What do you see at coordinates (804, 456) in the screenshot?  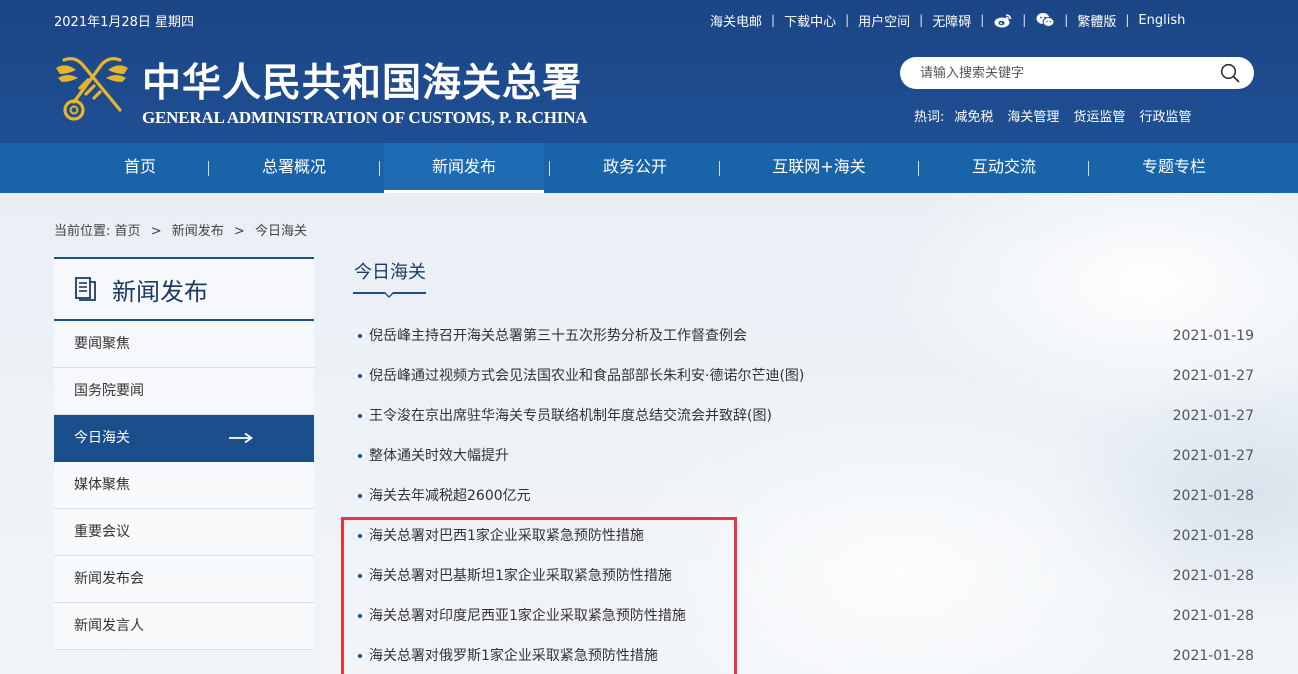 I see `news-item: 整体通关时效大幅提升 2021-01-27` at bounding box center [804, 456].